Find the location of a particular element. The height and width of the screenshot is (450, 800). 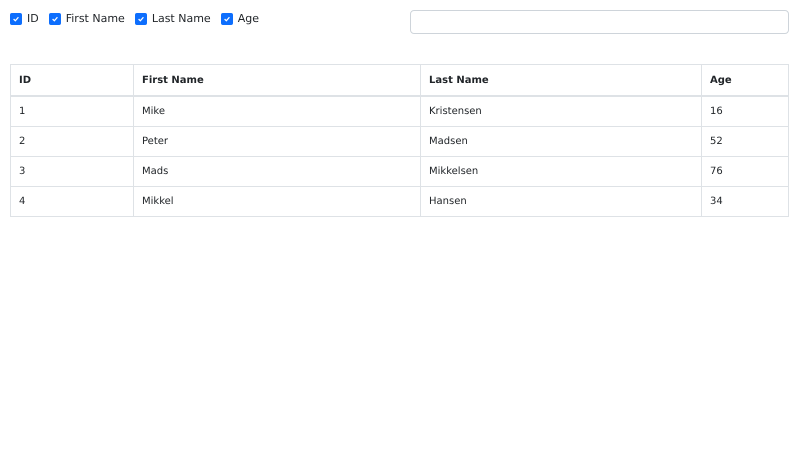

table-cell: 1 is located at coordinates (72, 111).